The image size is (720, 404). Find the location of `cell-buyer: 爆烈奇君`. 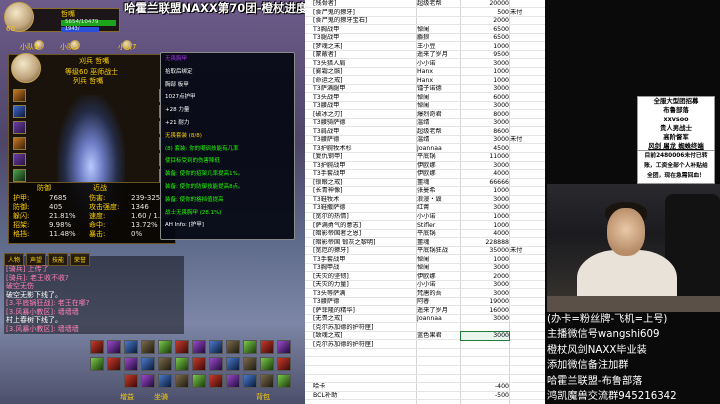

cell-buyer: 爆烈奇君 is located at coordinates (439, 115).